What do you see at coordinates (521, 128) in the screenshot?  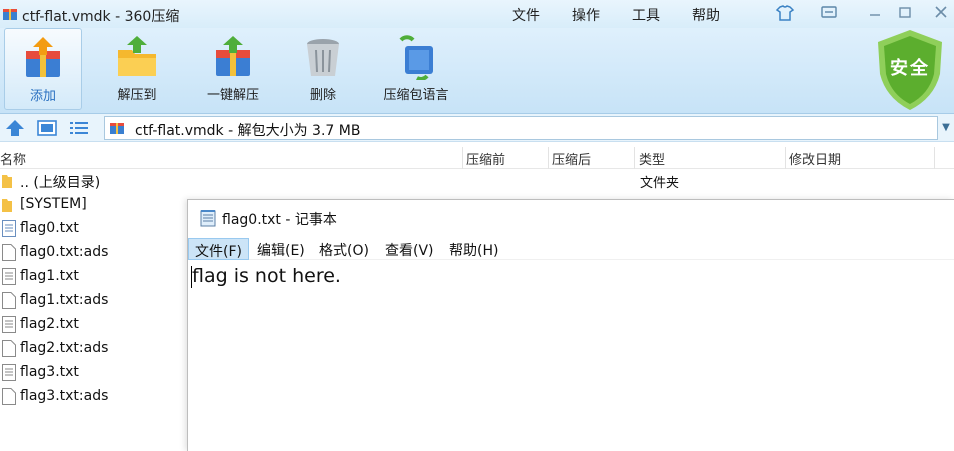 I see `path-field: ctf-flat.vmdk - 解包大小为 3.7 MB` at bounding box center [521, 128].